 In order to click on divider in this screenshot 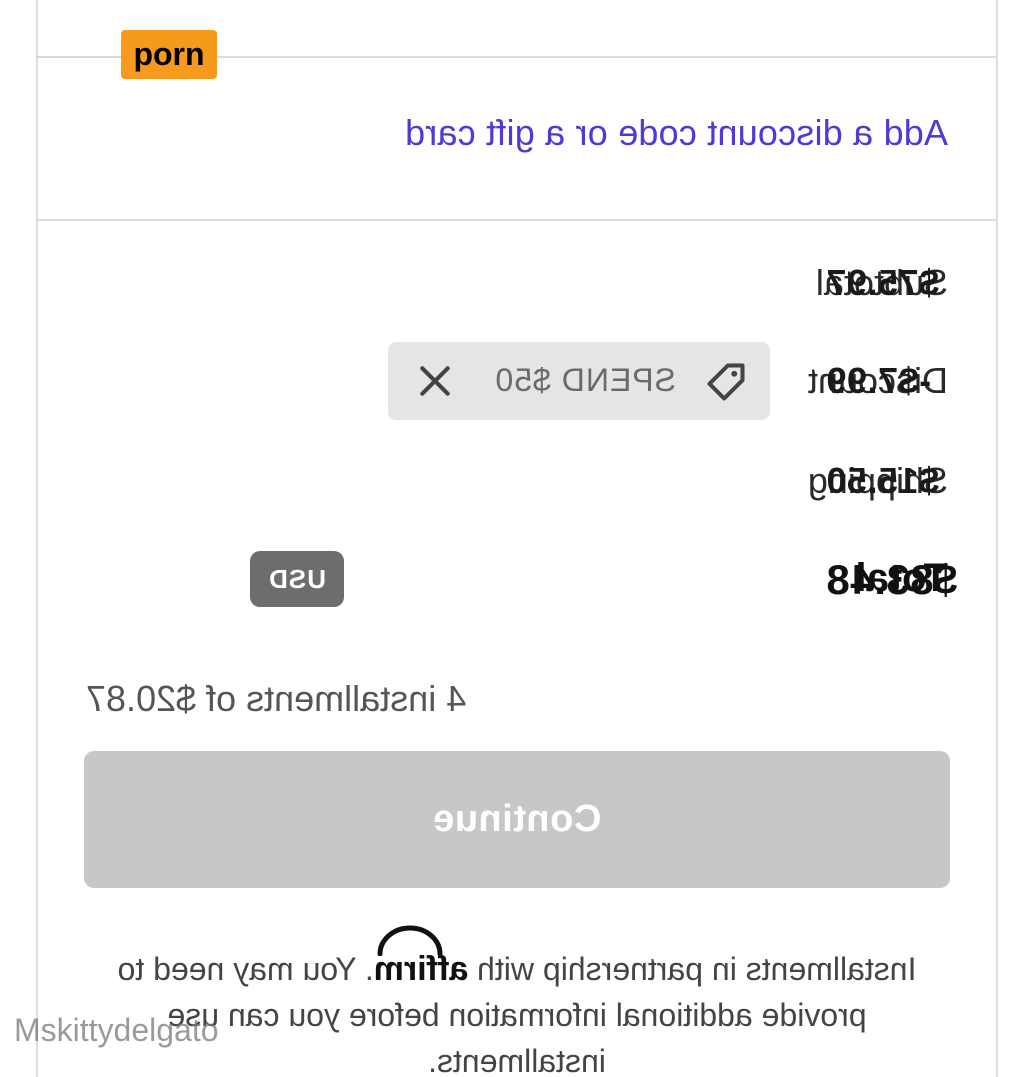, I will do `click(517, 220)`.